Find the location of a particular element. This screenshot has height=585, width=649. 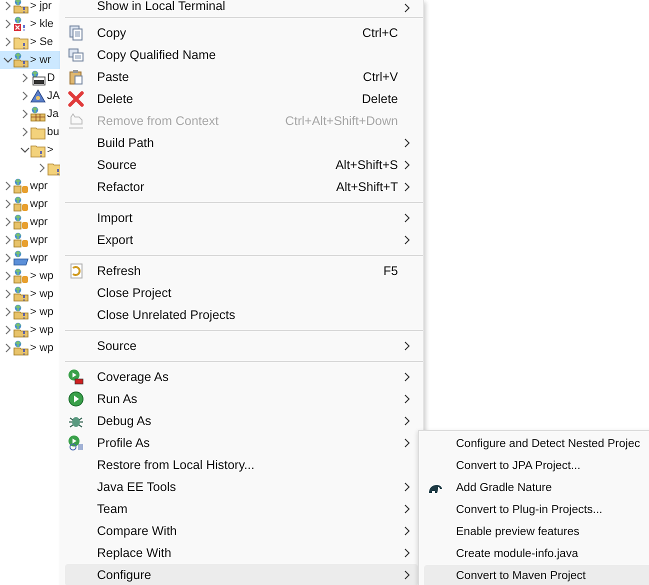

shortcut-label: Delete is located at coordinates (380, 99).